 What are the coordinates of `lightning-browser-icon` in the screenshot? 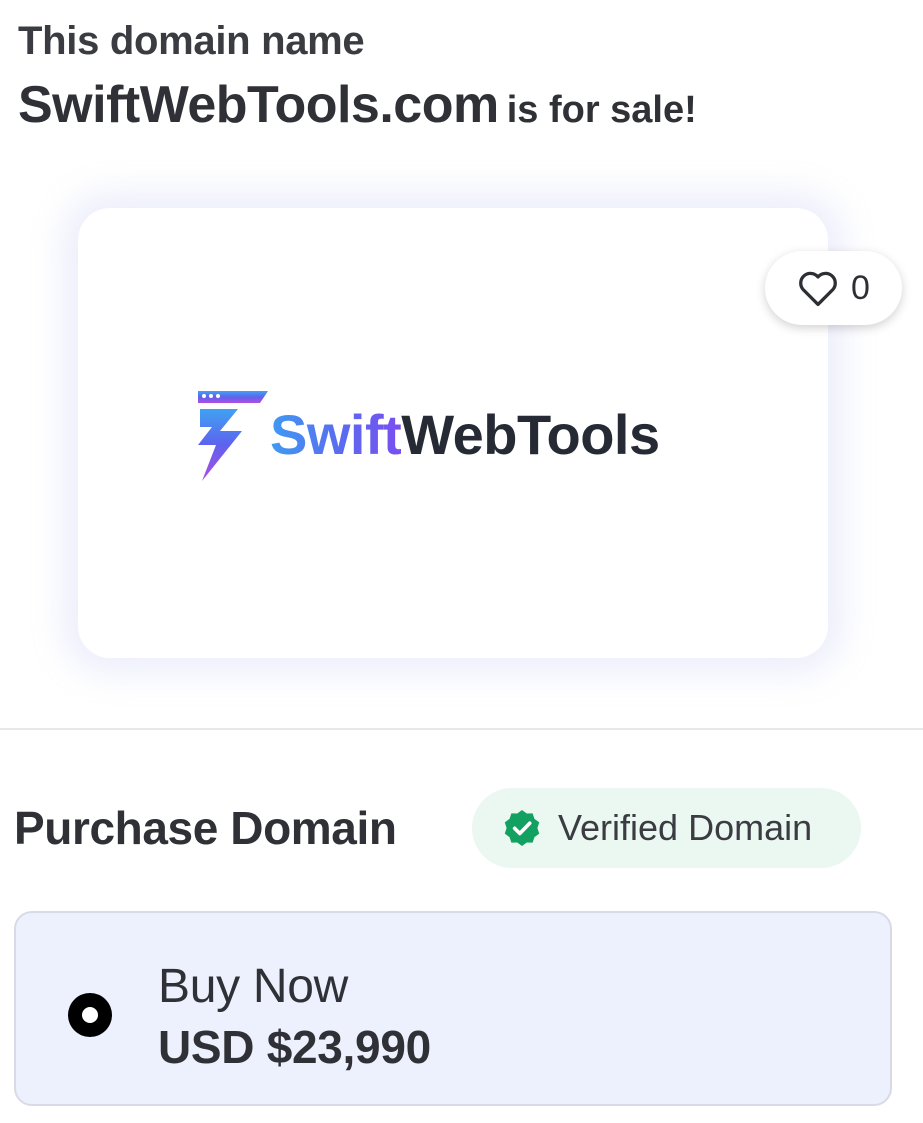 It's located at (231, 433).